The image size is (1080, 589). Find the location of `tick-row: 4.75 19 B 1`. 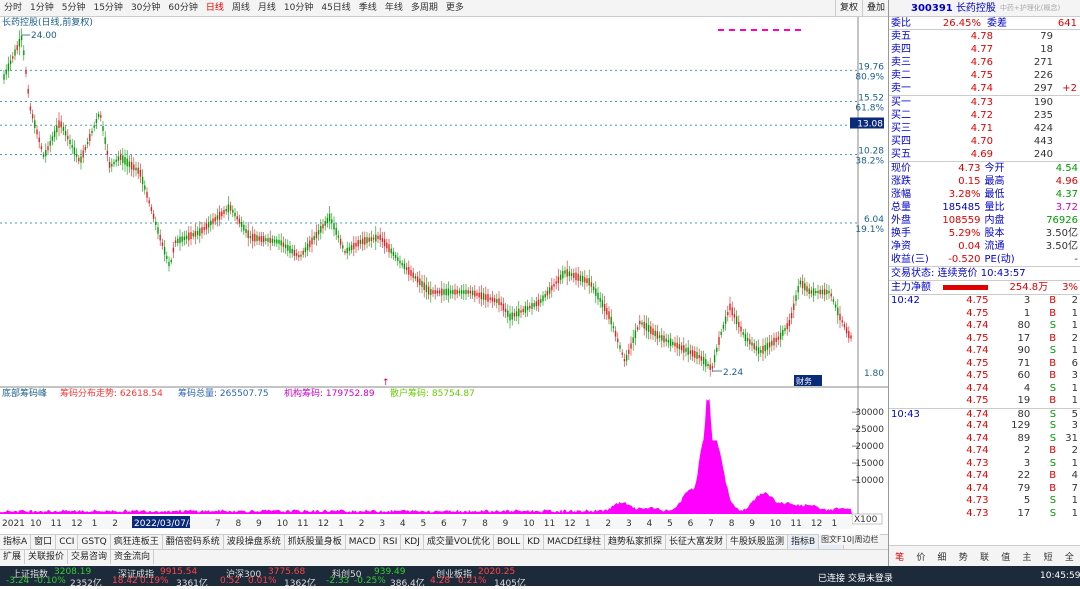

tick-row: 4.75 19 B 1 is located at coordinates (984, 401).